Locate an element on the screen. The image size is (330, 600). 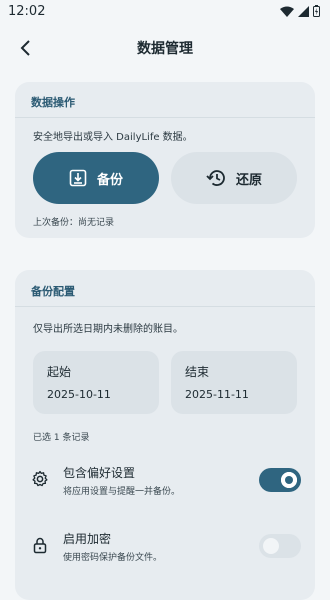
wifi-icon is located at coordinates (287, 11).